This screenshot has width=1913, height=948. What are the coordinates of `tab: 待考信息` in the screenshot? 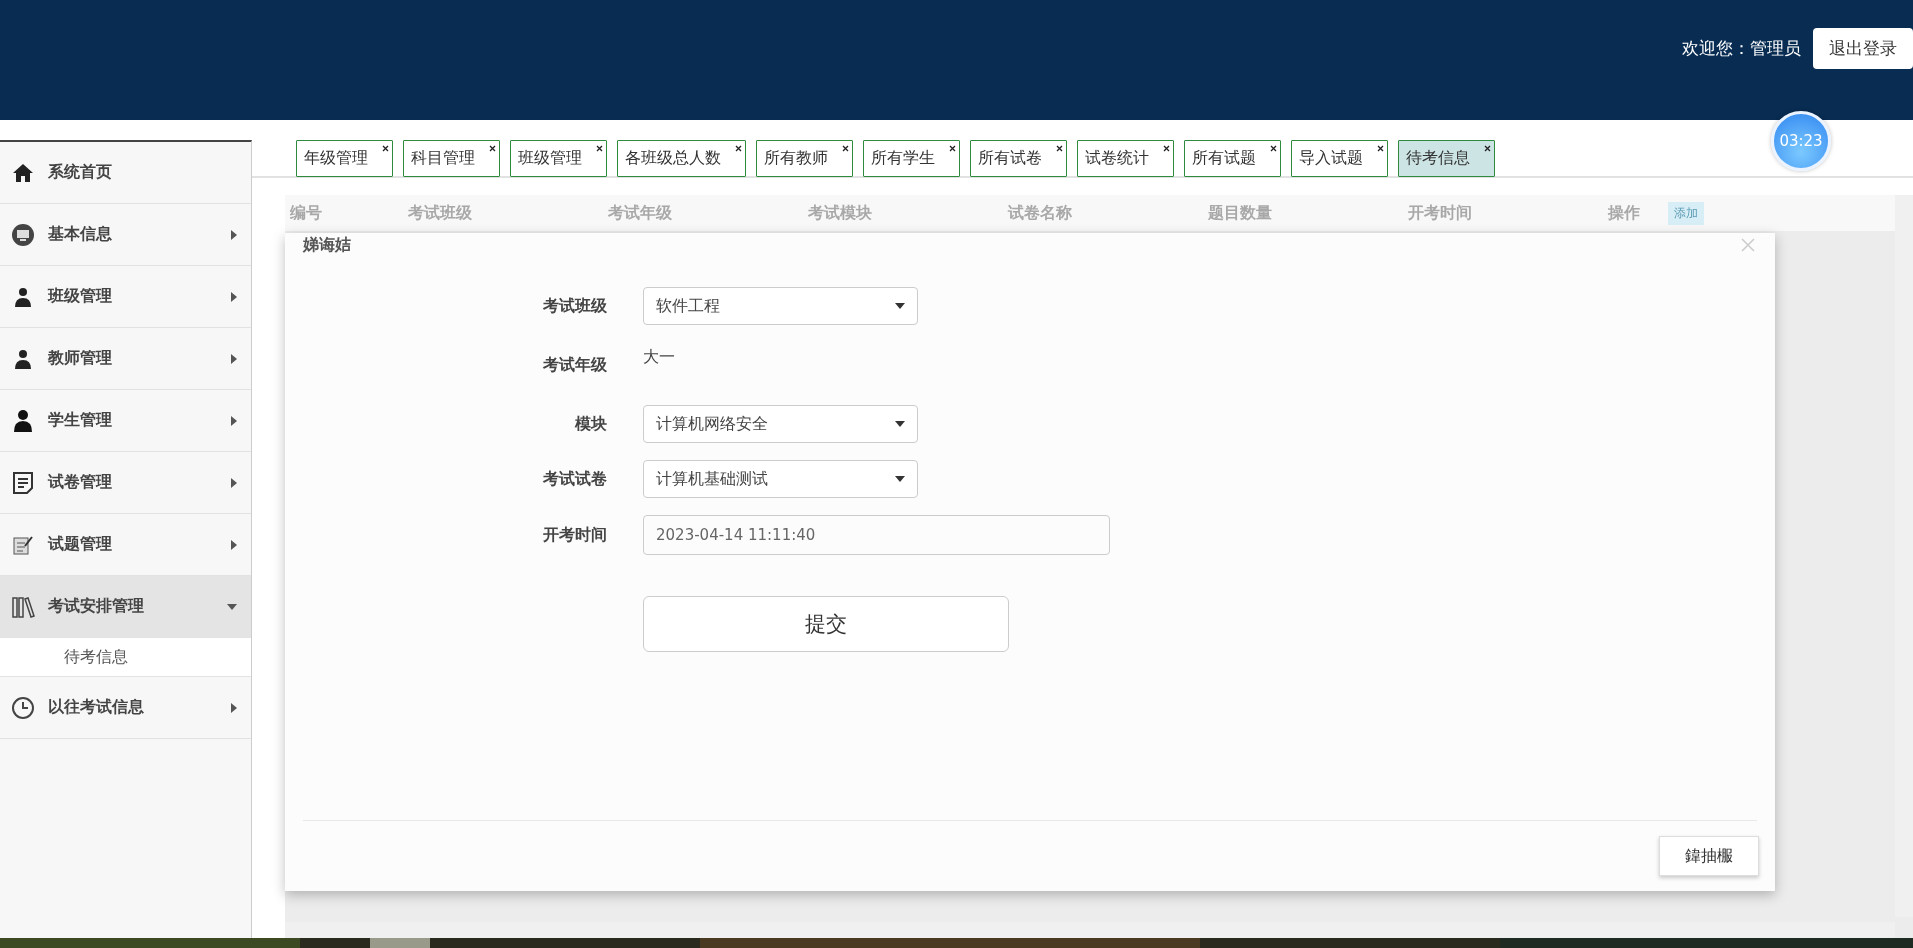 It's located at (1446, 158).